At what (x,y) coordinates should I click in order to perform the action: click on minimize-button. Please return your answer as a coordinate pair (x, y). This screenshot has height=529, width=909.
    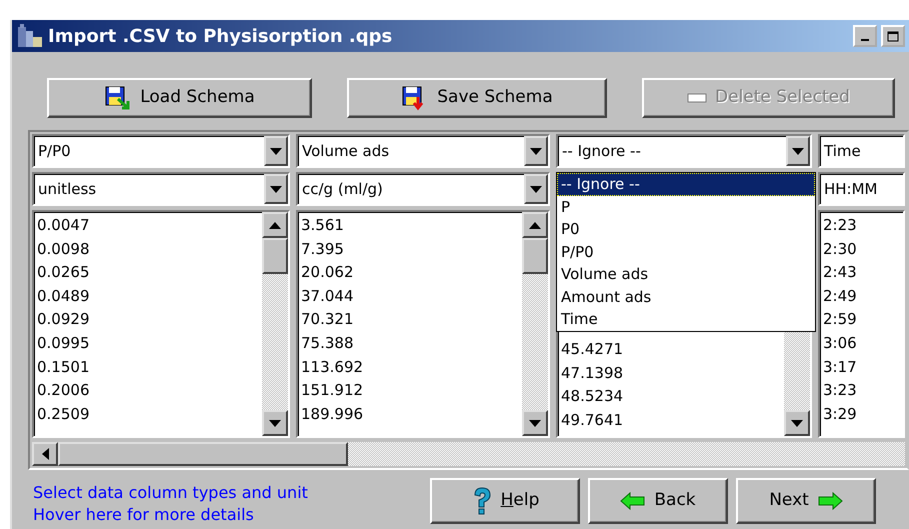
    Looking at the image, I should click on (865, 36).